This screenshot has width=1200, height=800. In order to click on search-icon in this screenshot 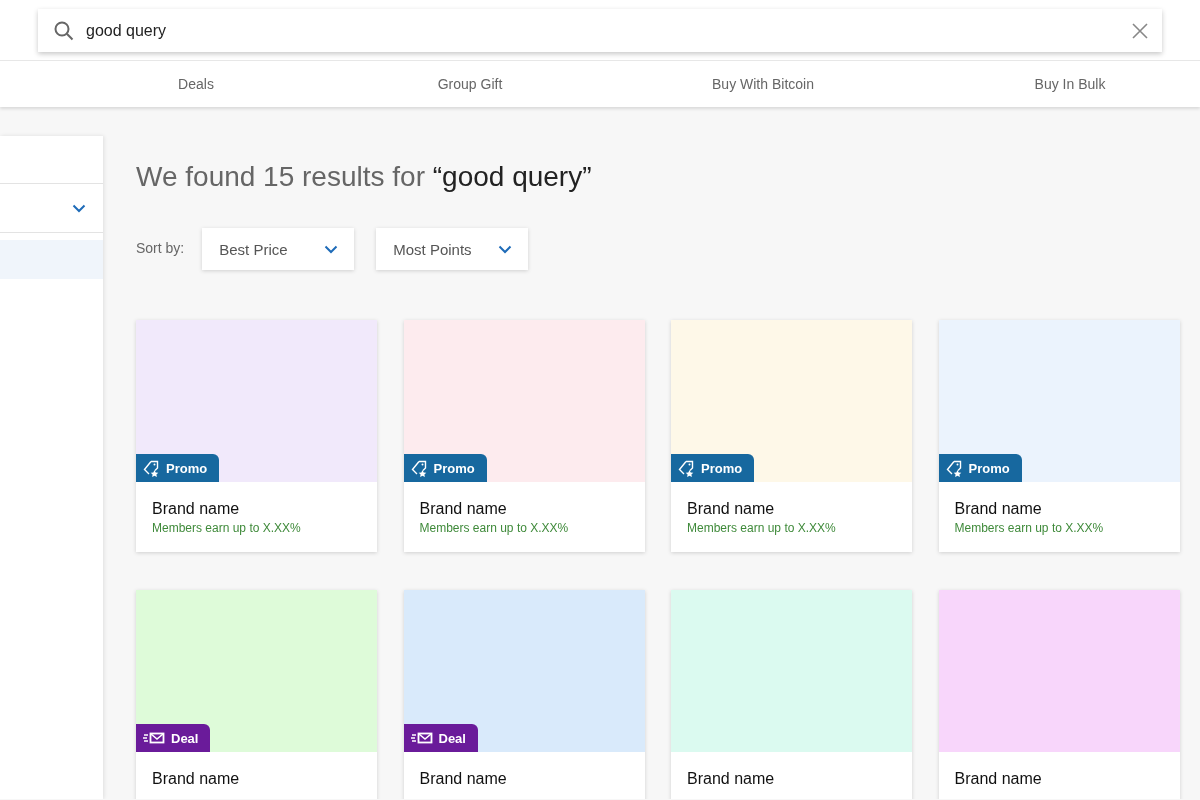, I will do `click(64, 30)`.